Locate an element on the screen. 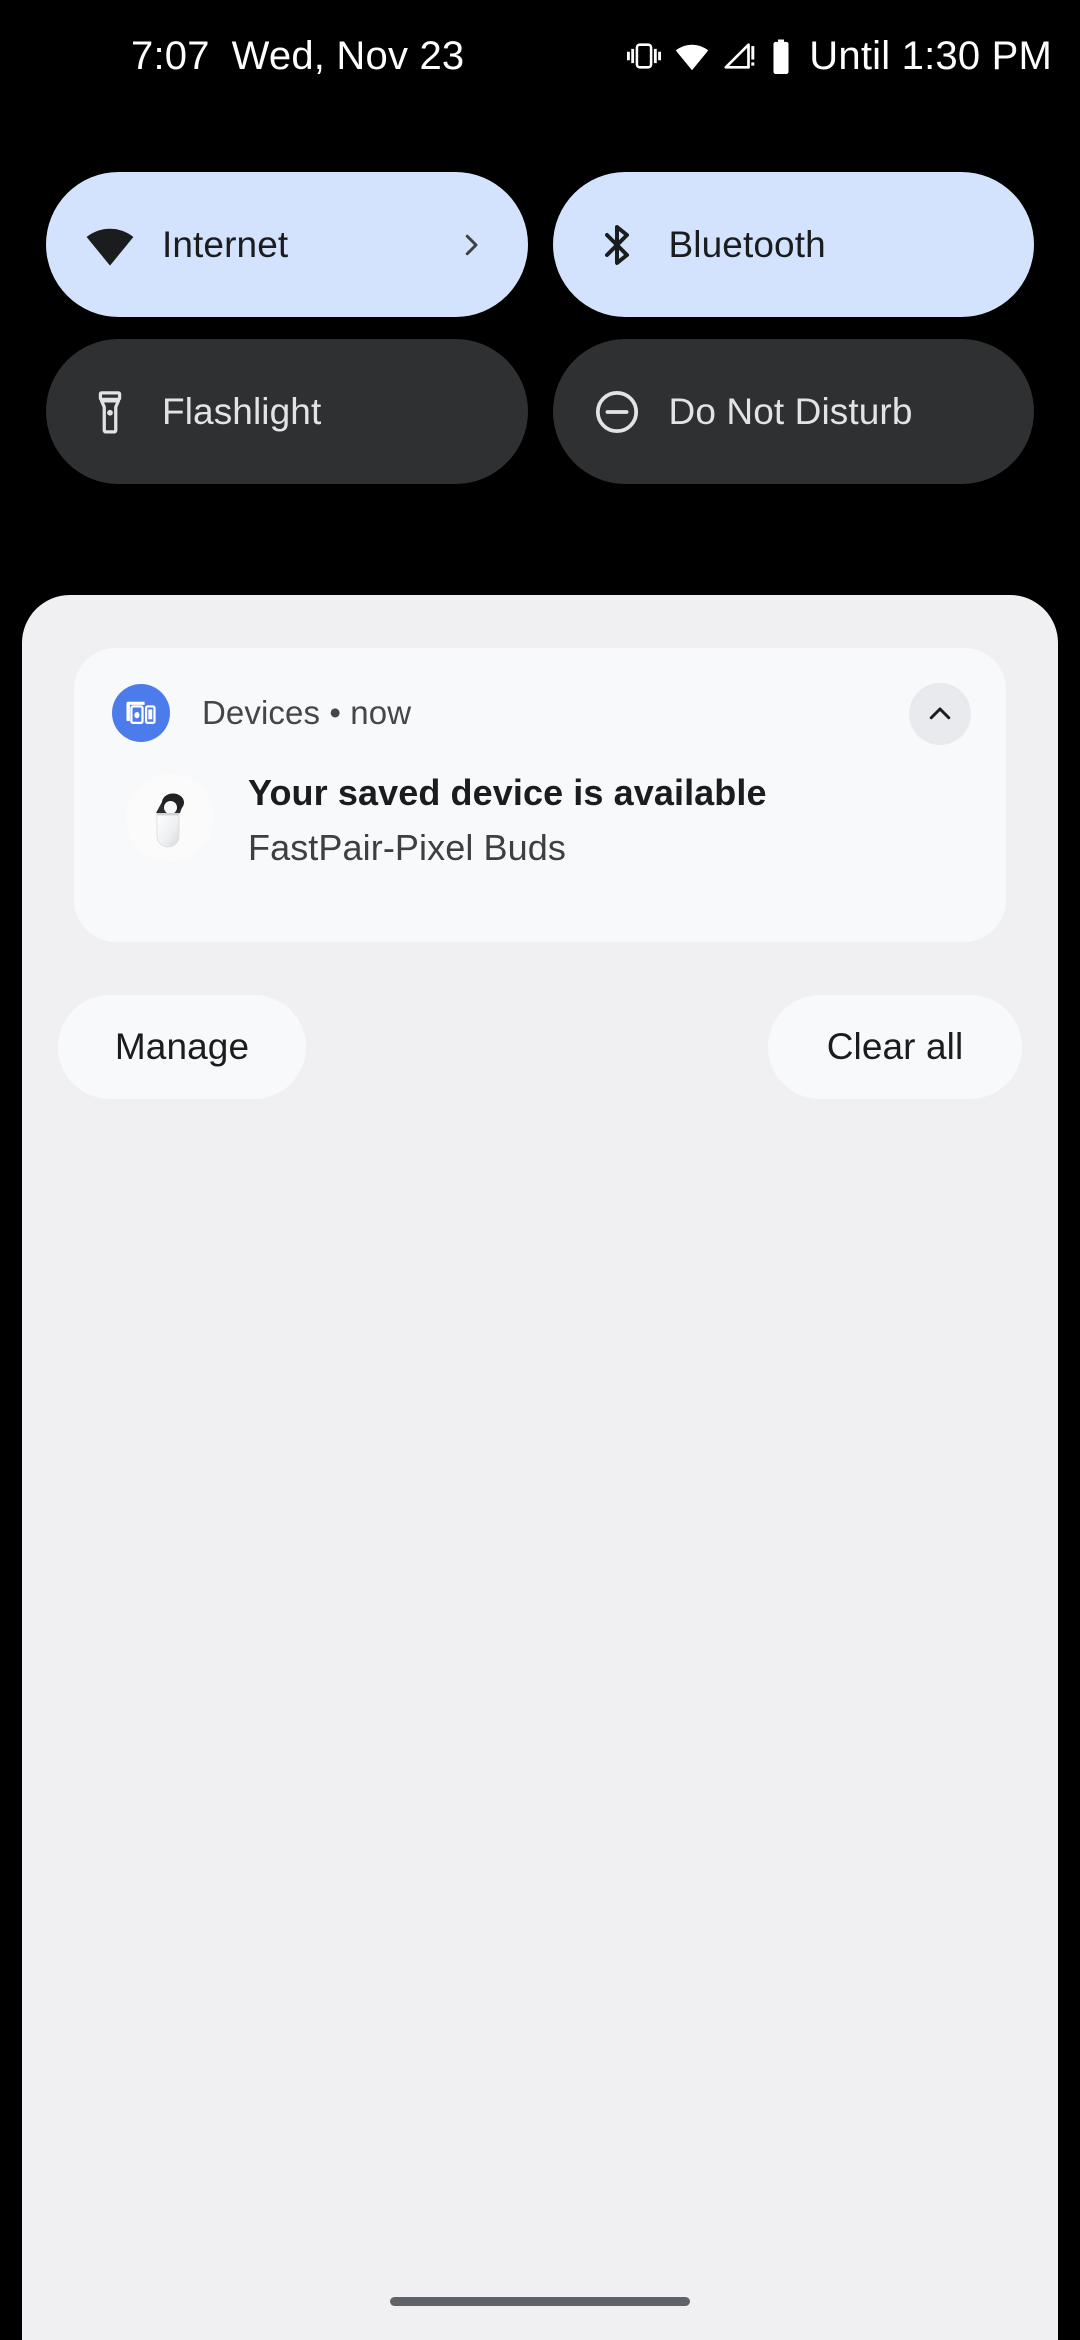 Image resolution: width=1080 pixels, height=2340 pixels. battery-icon is located at coordinates (781, 56).